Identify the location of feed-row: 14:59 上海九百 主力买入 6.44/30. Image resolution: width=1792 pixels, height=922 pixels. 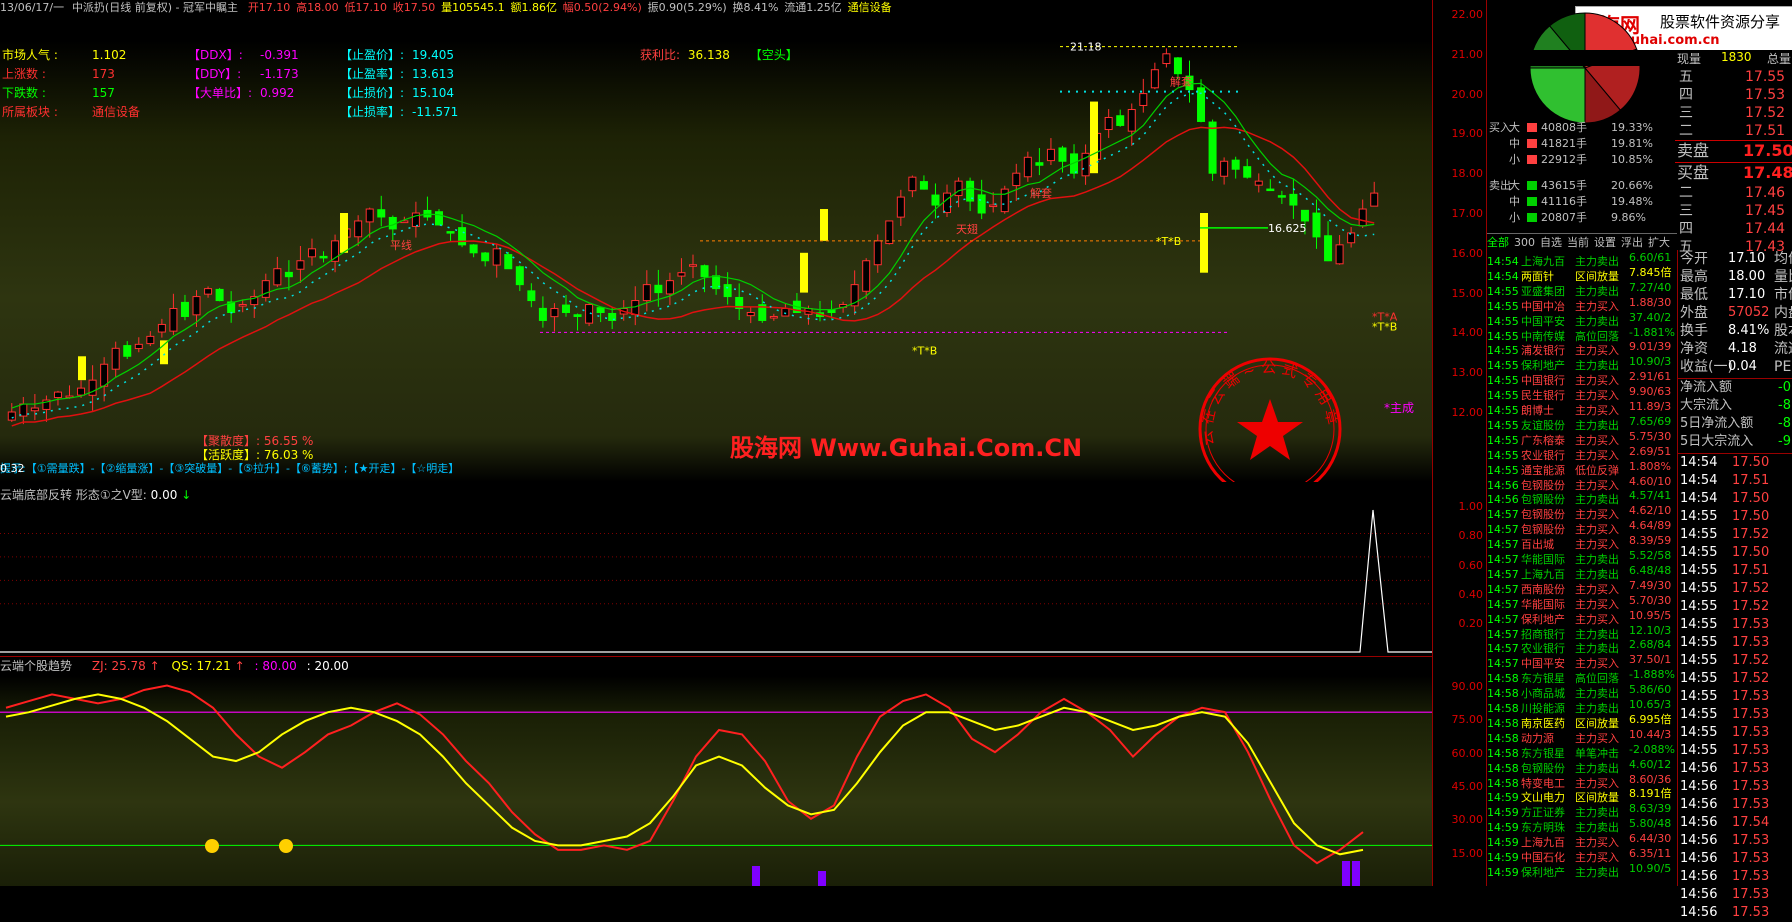
(1582, 840).